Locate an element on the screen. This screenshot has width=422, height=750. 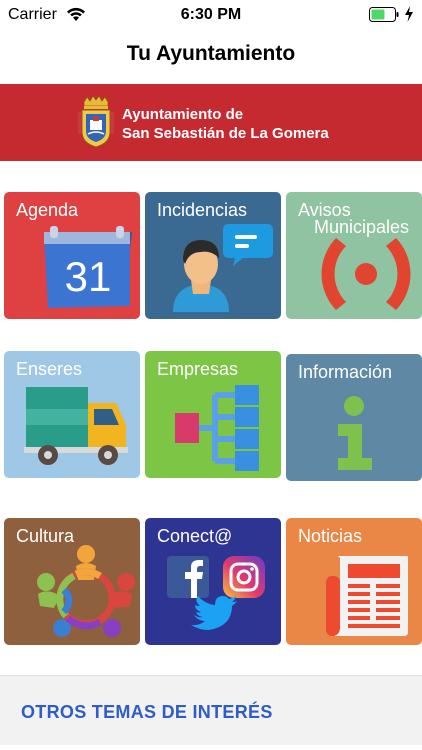
battery-icon is located at coordinates (384, 14).